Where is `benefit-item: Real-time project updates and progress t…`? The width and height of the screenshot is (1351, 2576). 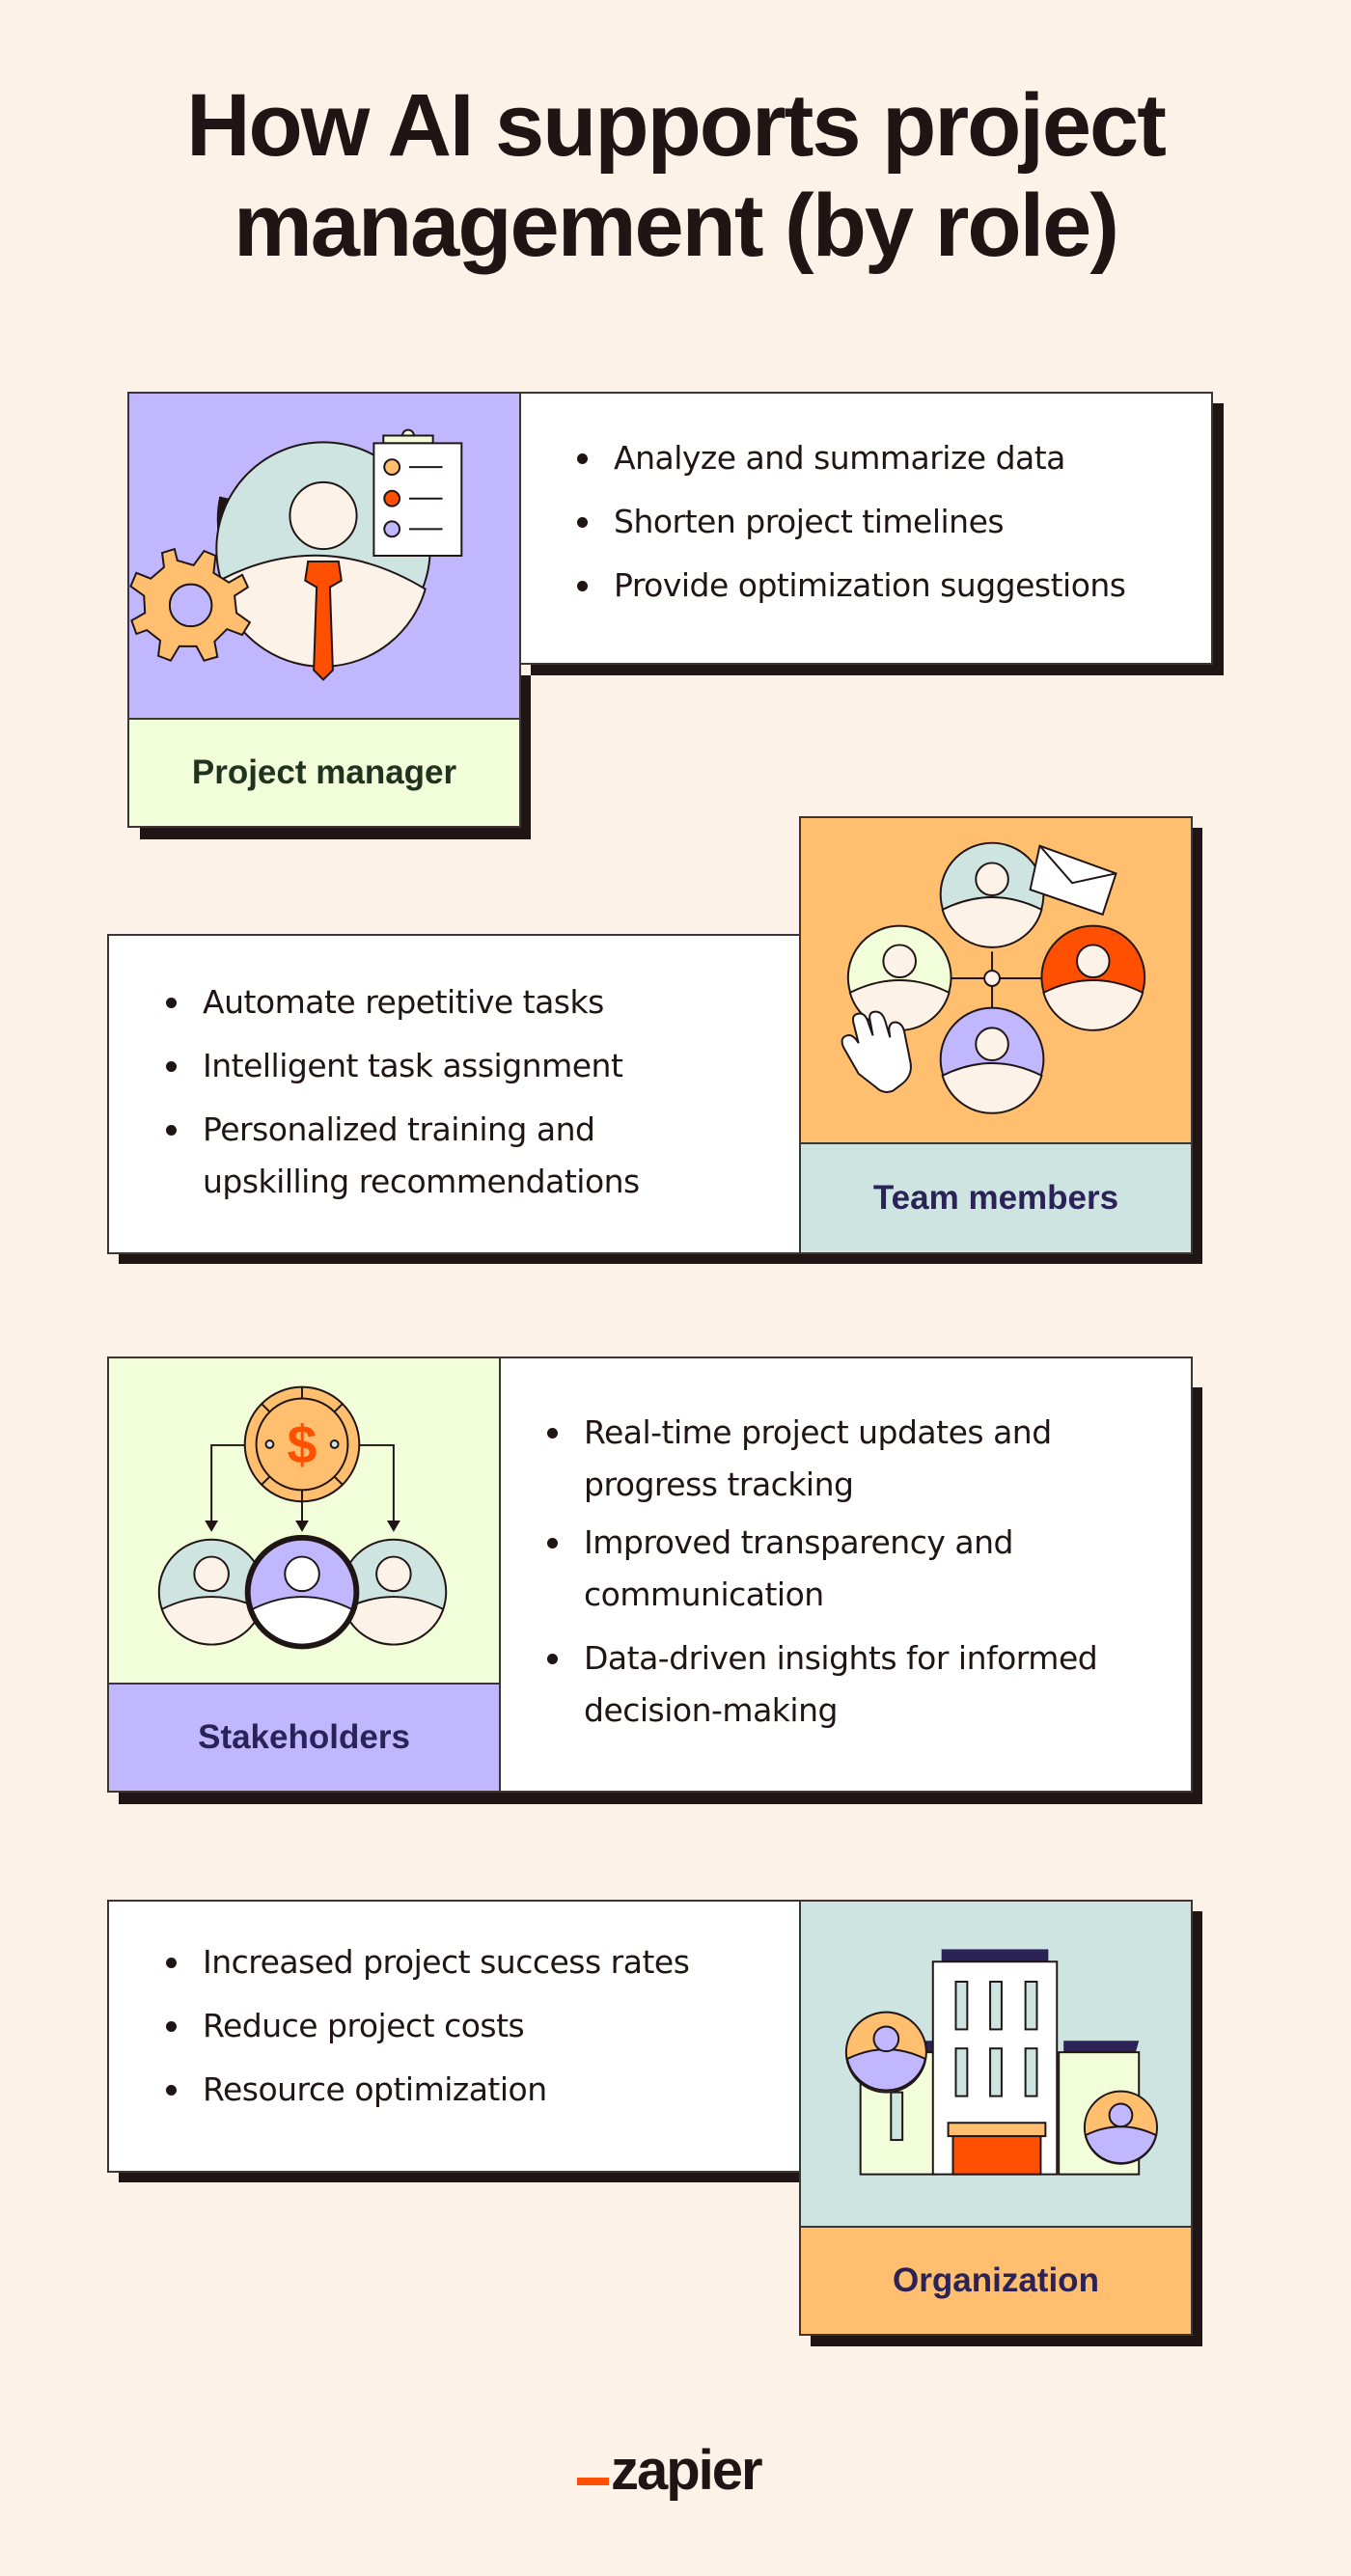 benefit-item: Real-time project updates and progress t… is located at coordinates (852, 1459).